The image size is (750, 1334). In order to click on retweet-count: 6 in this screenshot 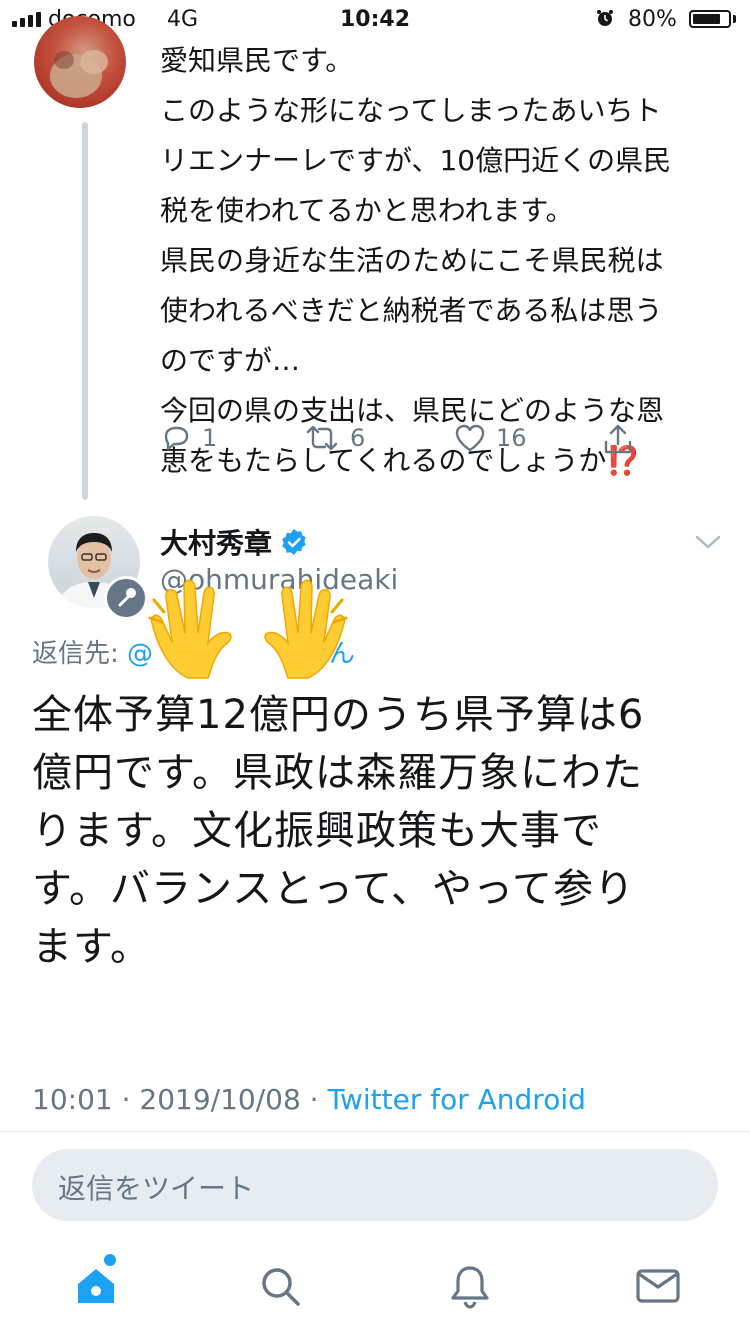, I will do `click(358, 438)`.